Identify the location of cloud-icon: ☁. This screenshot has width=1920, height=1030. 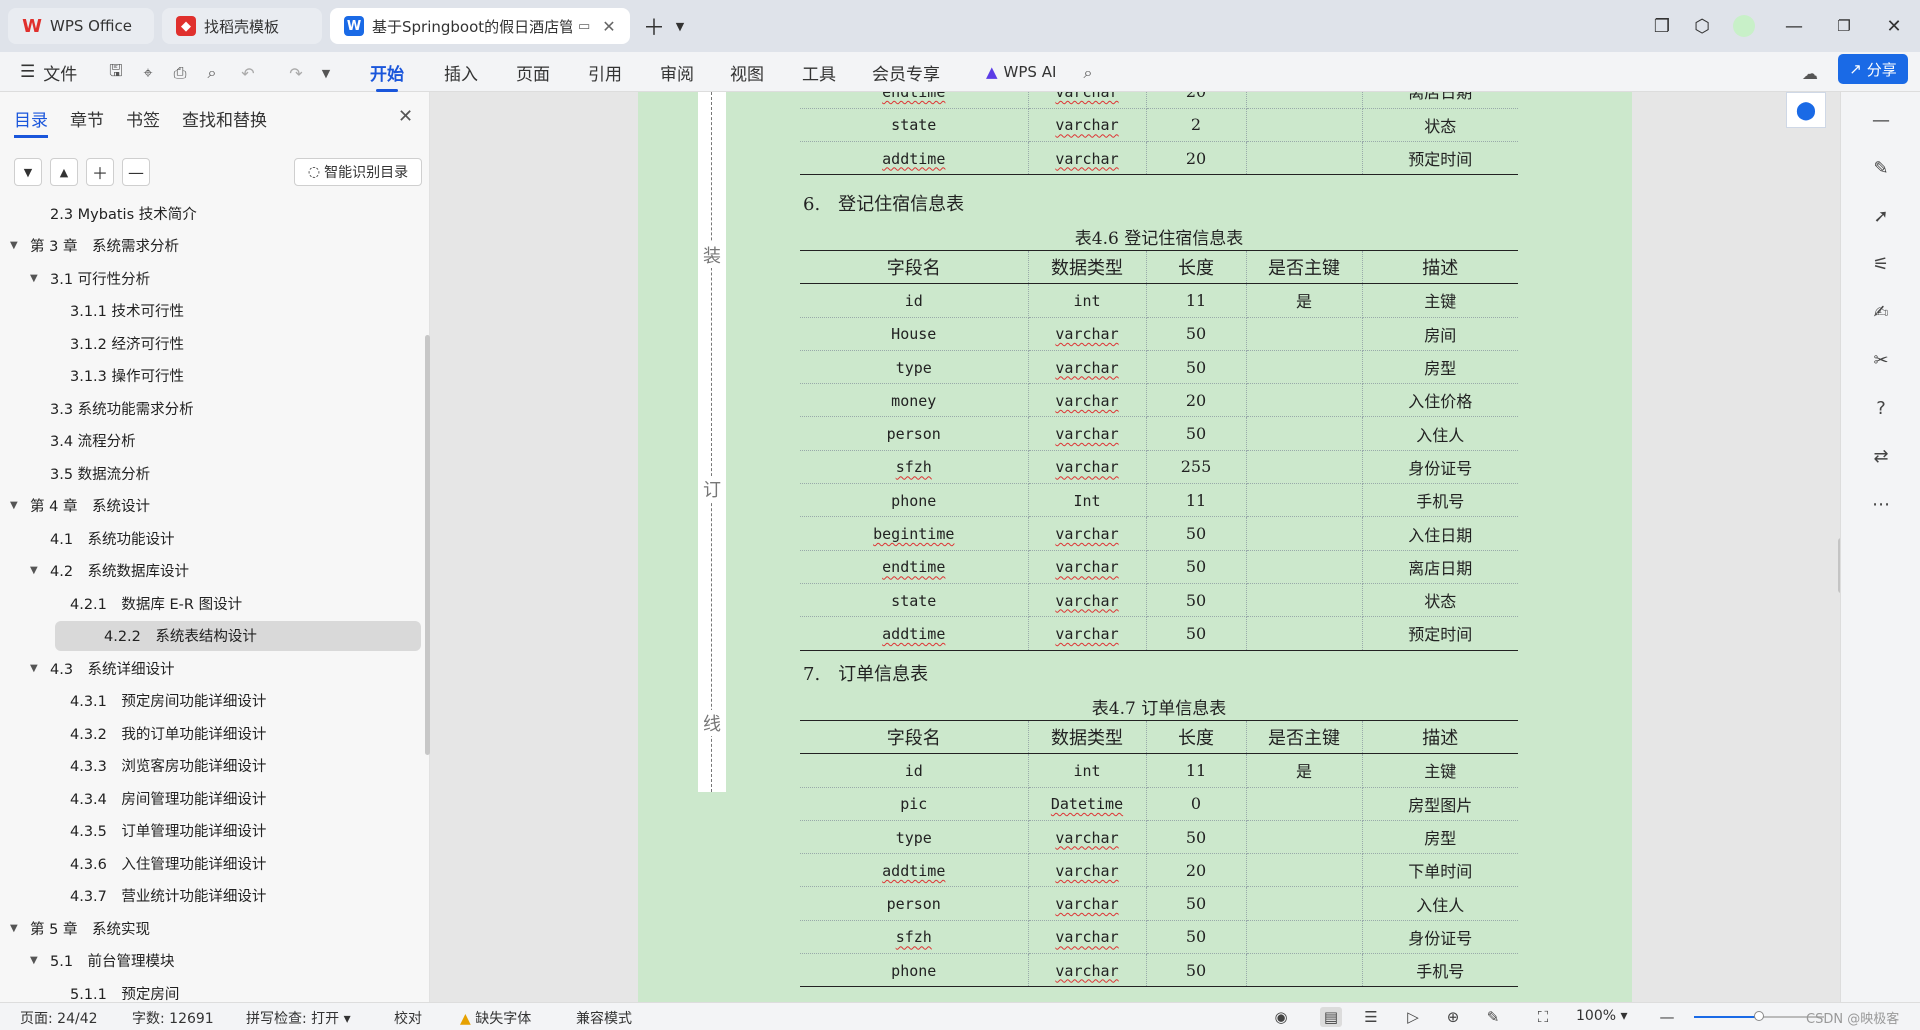
(1810, 73).